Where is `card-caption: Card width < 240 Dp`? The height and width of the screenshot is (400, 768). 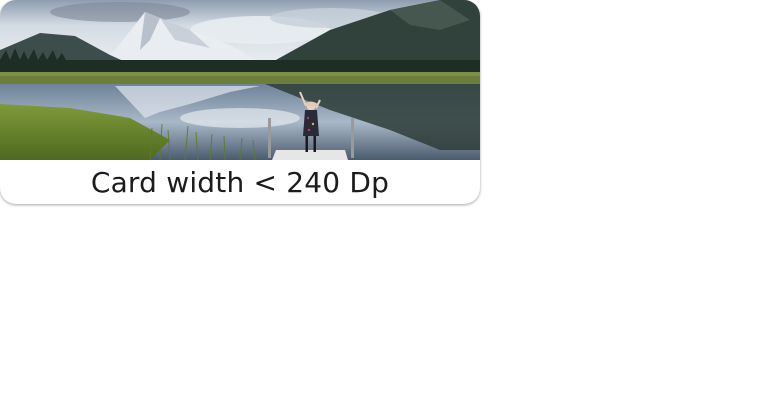 card-caption: Card width < 240 Dp is located at coordinates (240, 182).